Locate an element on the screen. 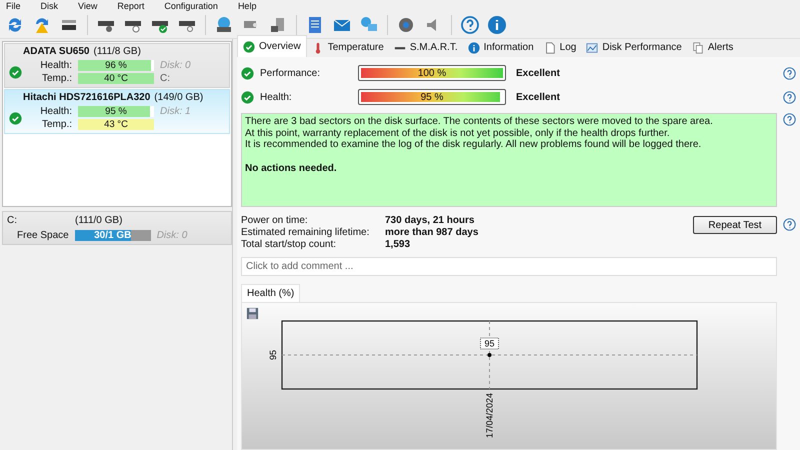  meter-bar: 100 % is located at coordinates (432, 73).